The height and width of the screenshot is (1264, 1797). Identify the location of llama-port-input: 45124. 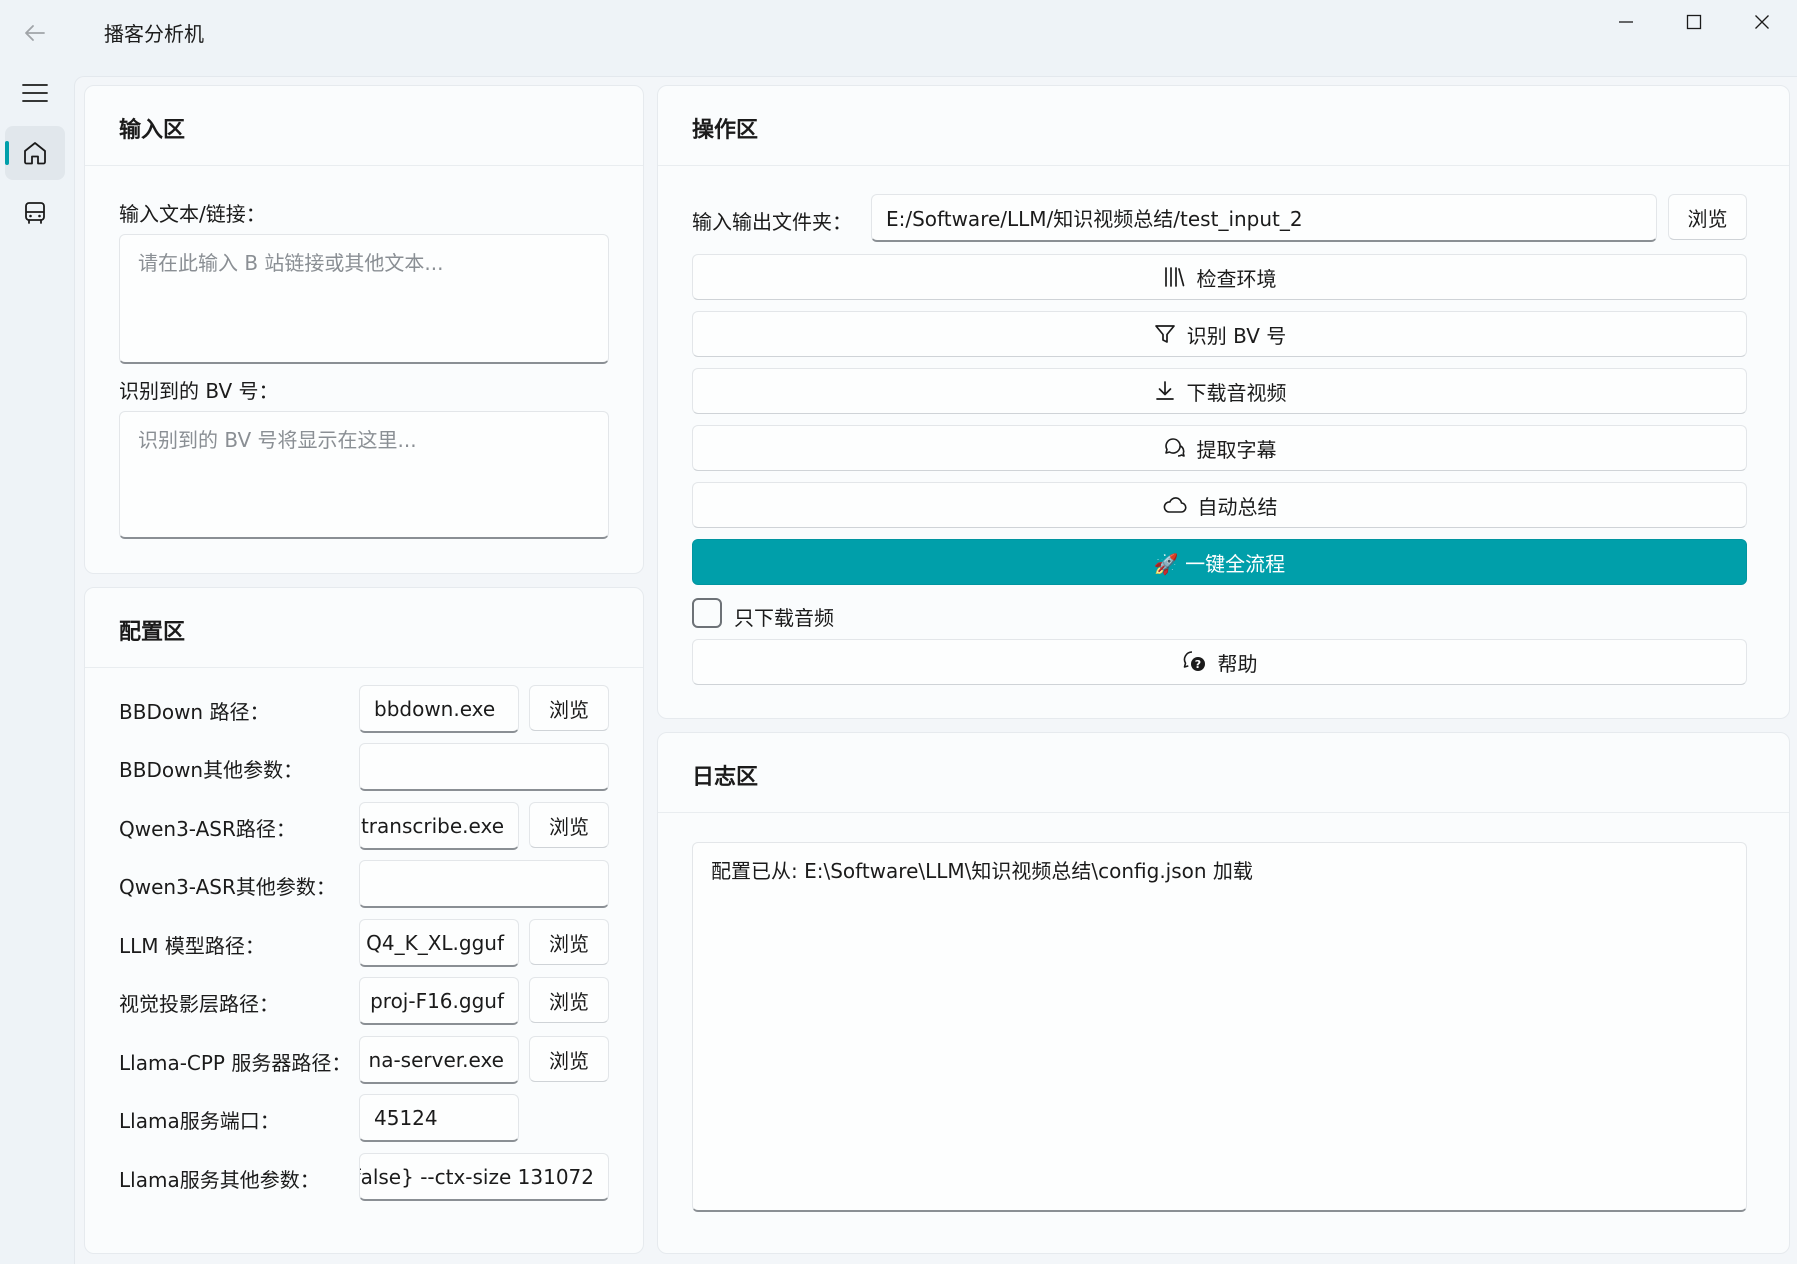
(439, 1118).